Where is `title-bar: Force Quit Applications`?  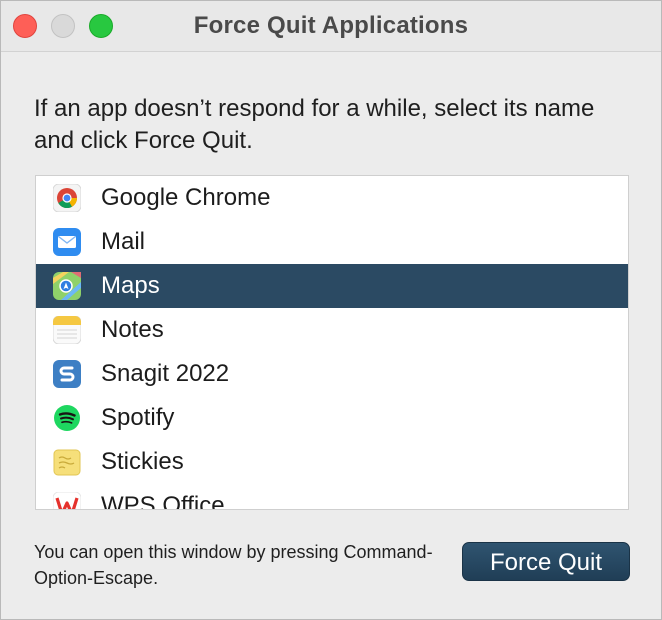
title-bar: Force Quit Applications is located at coordinates (331, 26).